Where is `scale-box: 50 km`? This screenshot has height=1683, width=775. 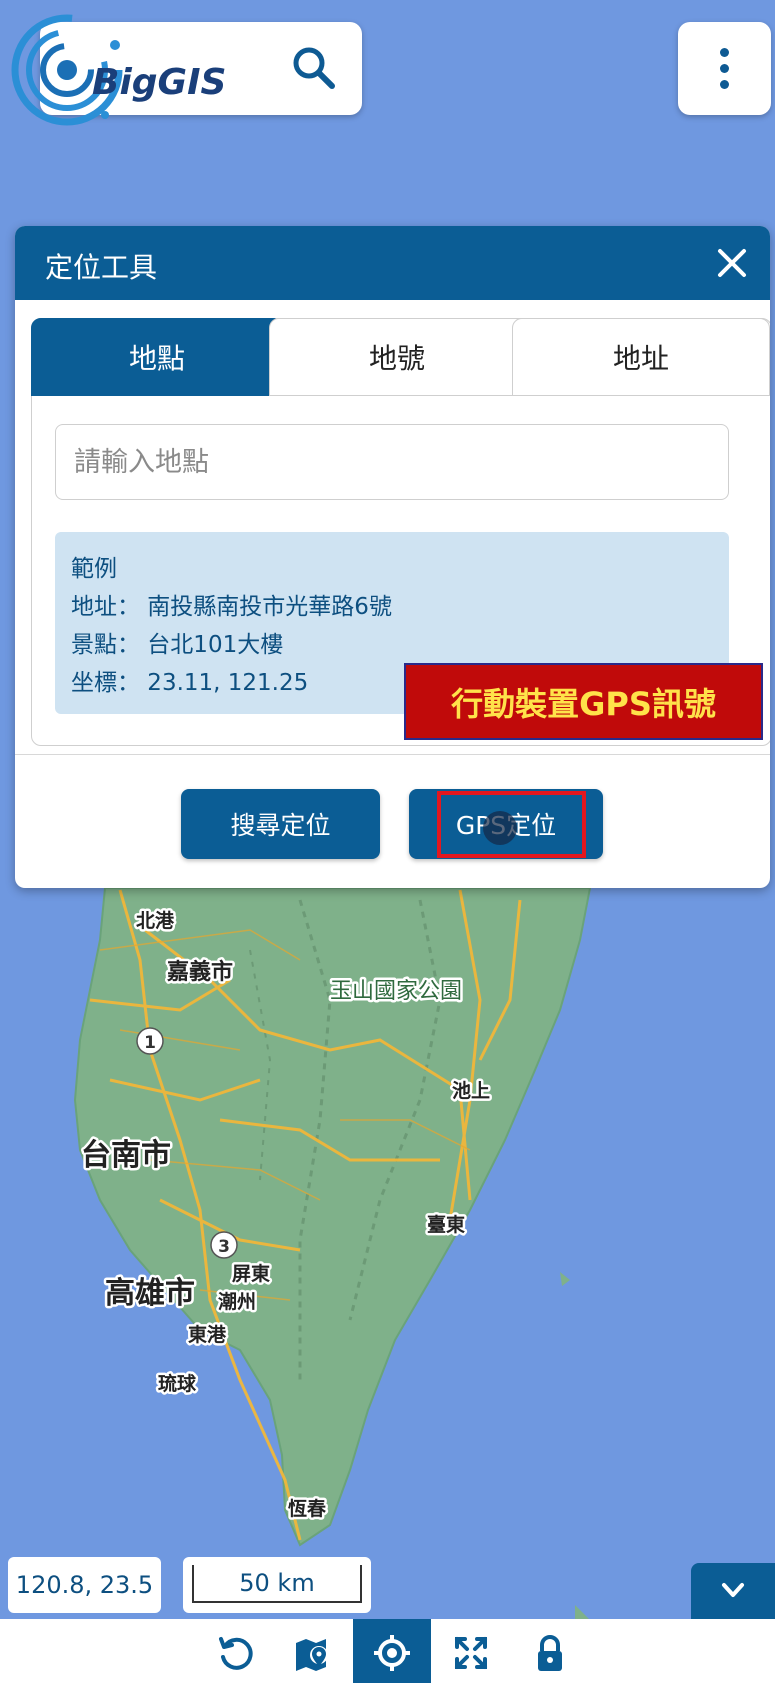
scale-box: 50 km is located at coordinates (277, 1585).